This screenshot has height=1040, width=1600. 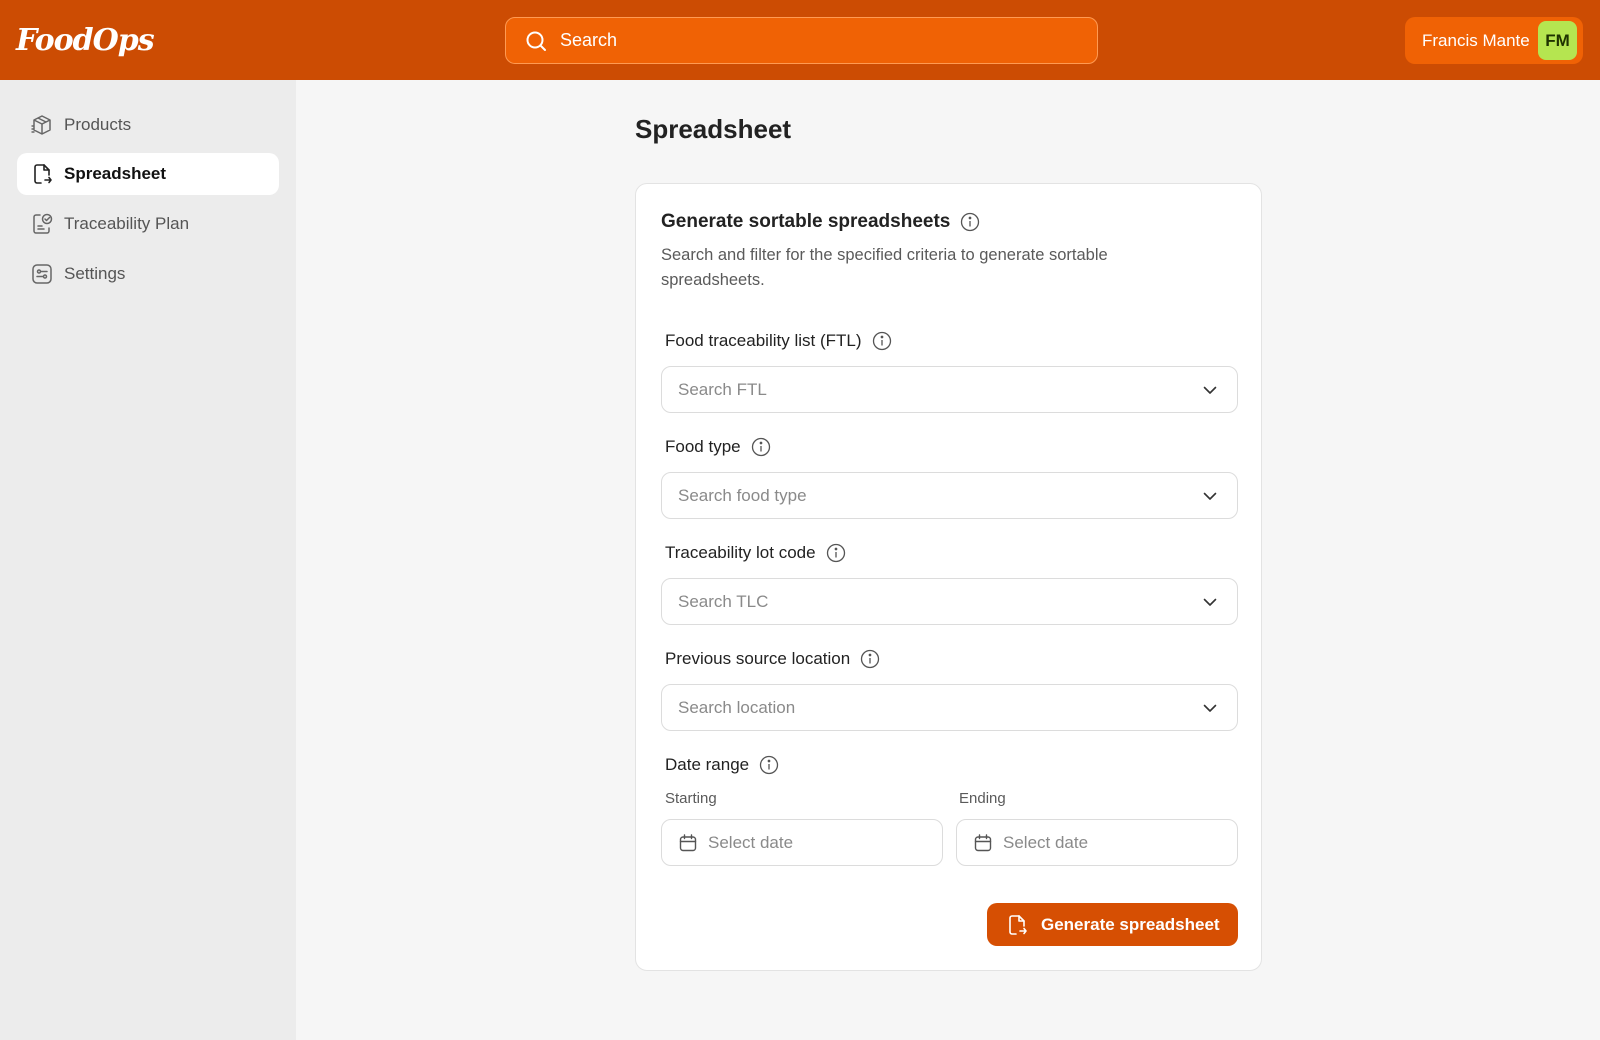 I want to click on start-date-input: Select date, so click(x=802, y=842).